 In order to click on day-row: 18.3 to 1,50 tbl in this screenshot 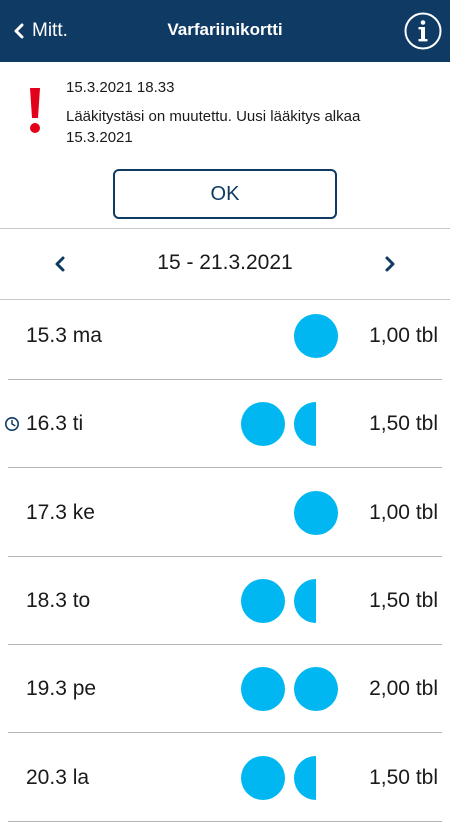, I will do `click(225, 601)`.